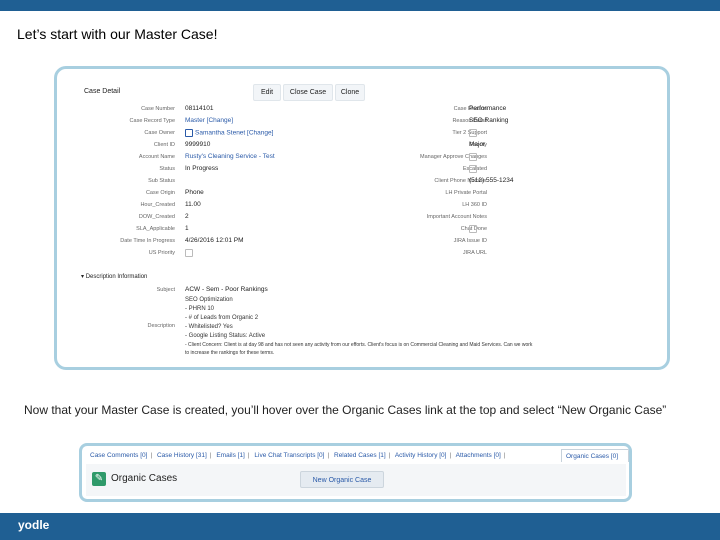  Describe the element at coordinates (491, 180) in the screenshot. I see `field-value: (512) 555-1234` at that location.